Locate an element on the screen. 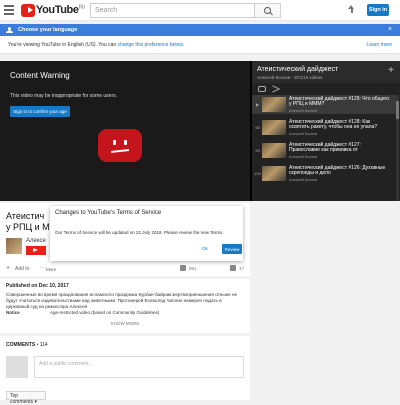  confirm-age-button: Sign in to confirm your age is located at coordinates (40, 111).